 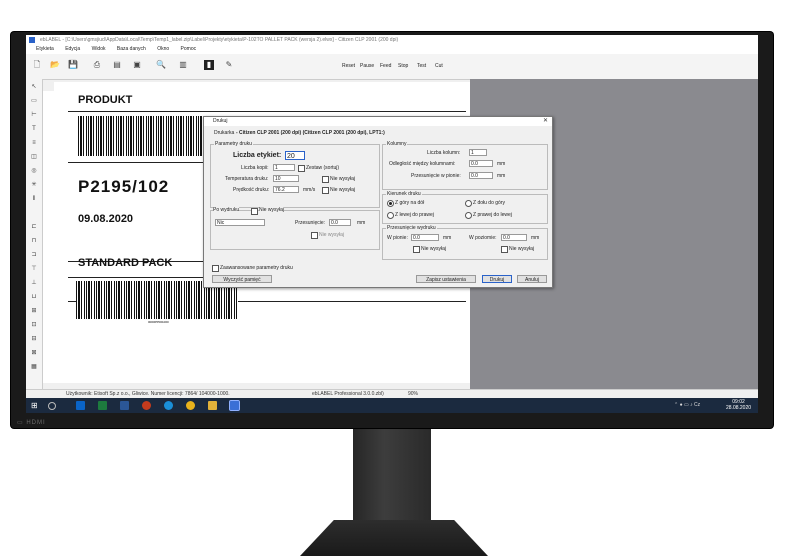 I want to click on star-tool-icon: ✳, so click(x=34, y=185).